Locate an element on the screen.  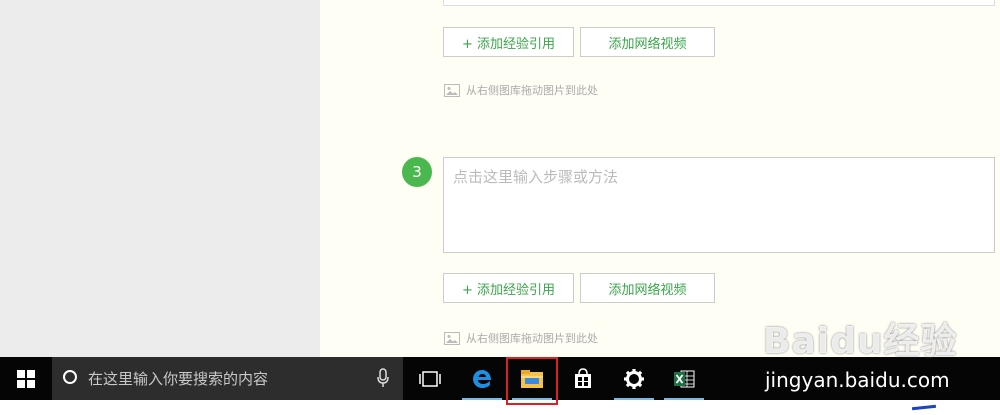
previous-step-textbox is located at coordinates (719, 3).